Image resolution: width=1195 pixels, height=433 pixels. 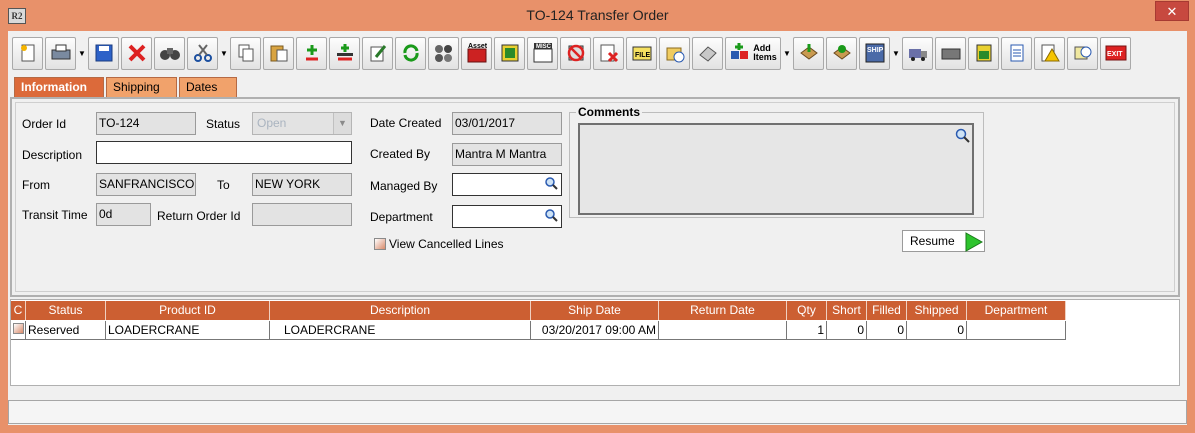 I want to click on eraser-icon, so click(x=707, y=54).